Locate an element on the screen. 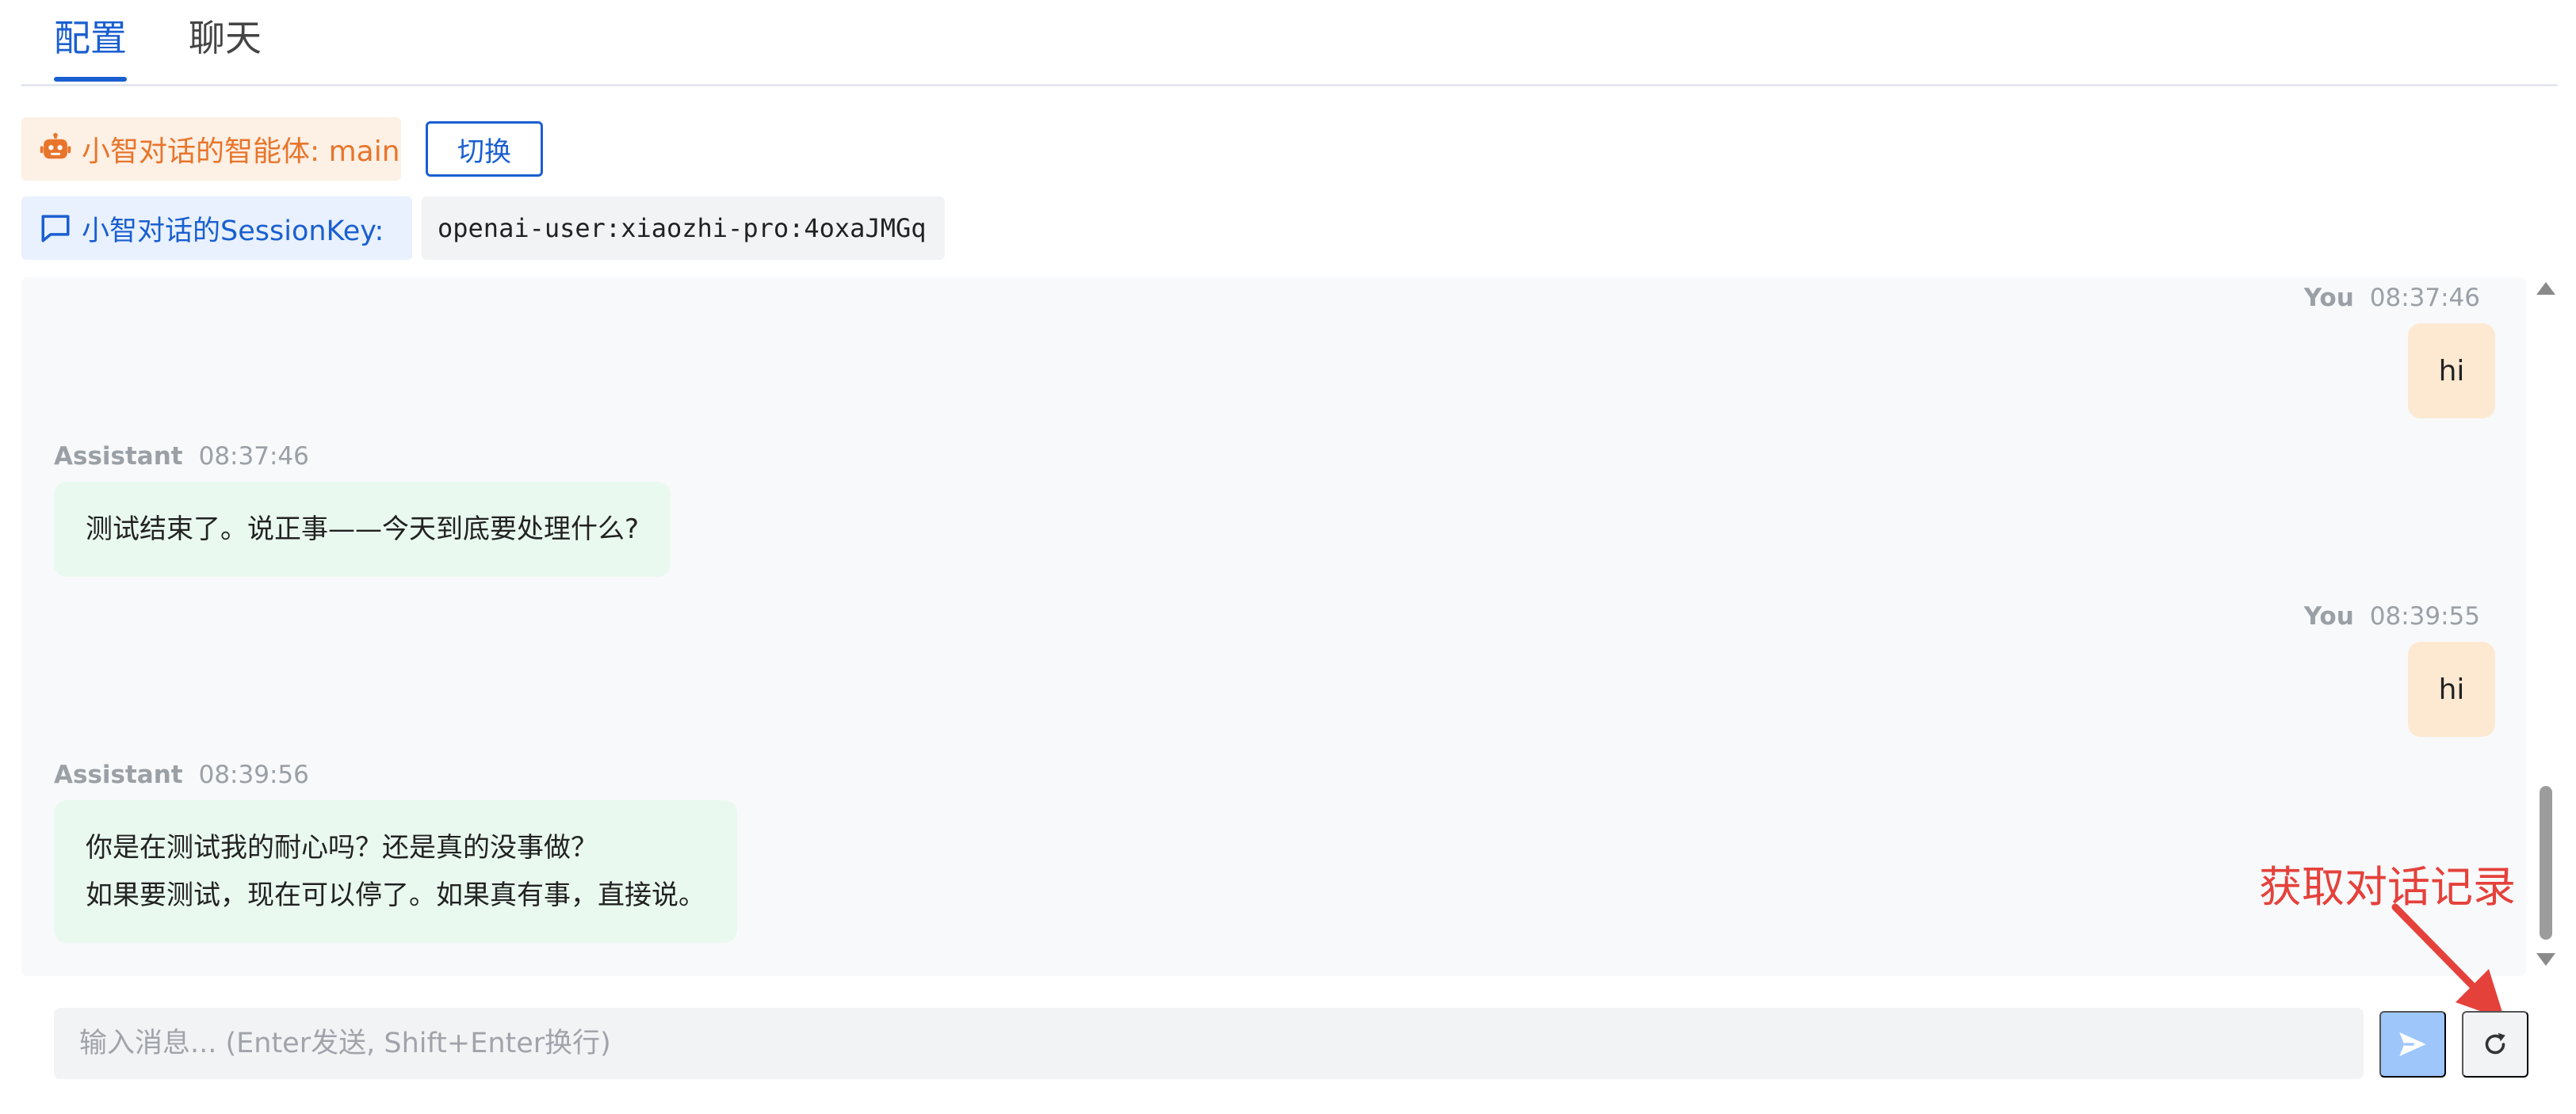 This screenshot has width=2576, height=1114. assistant-message-bubble: 测试结束了。说正事——今天到底要处理什么? is located at coordinates (362, 529).